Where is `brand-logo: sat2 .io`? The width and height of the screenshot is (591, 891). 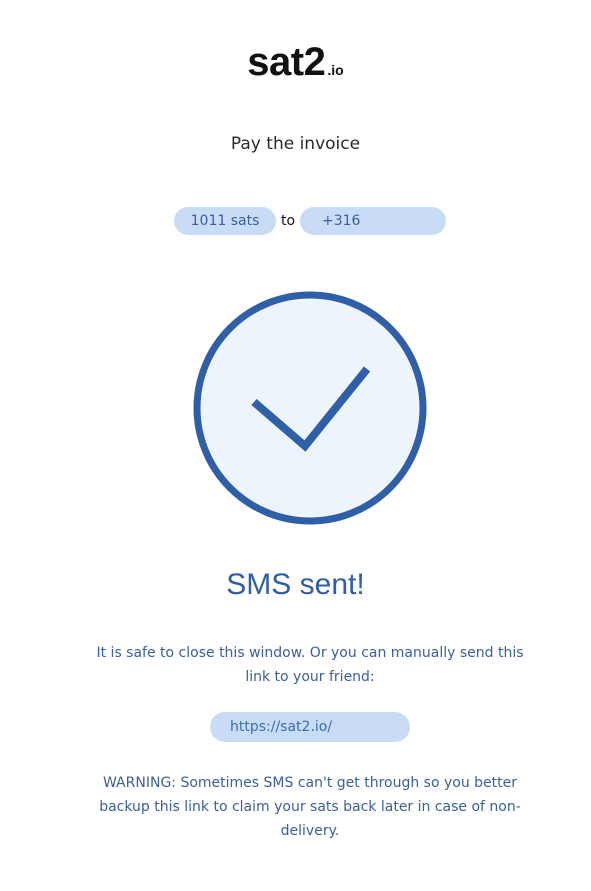 brand-logo: sat2 .io is located at coordinates (295, 62).